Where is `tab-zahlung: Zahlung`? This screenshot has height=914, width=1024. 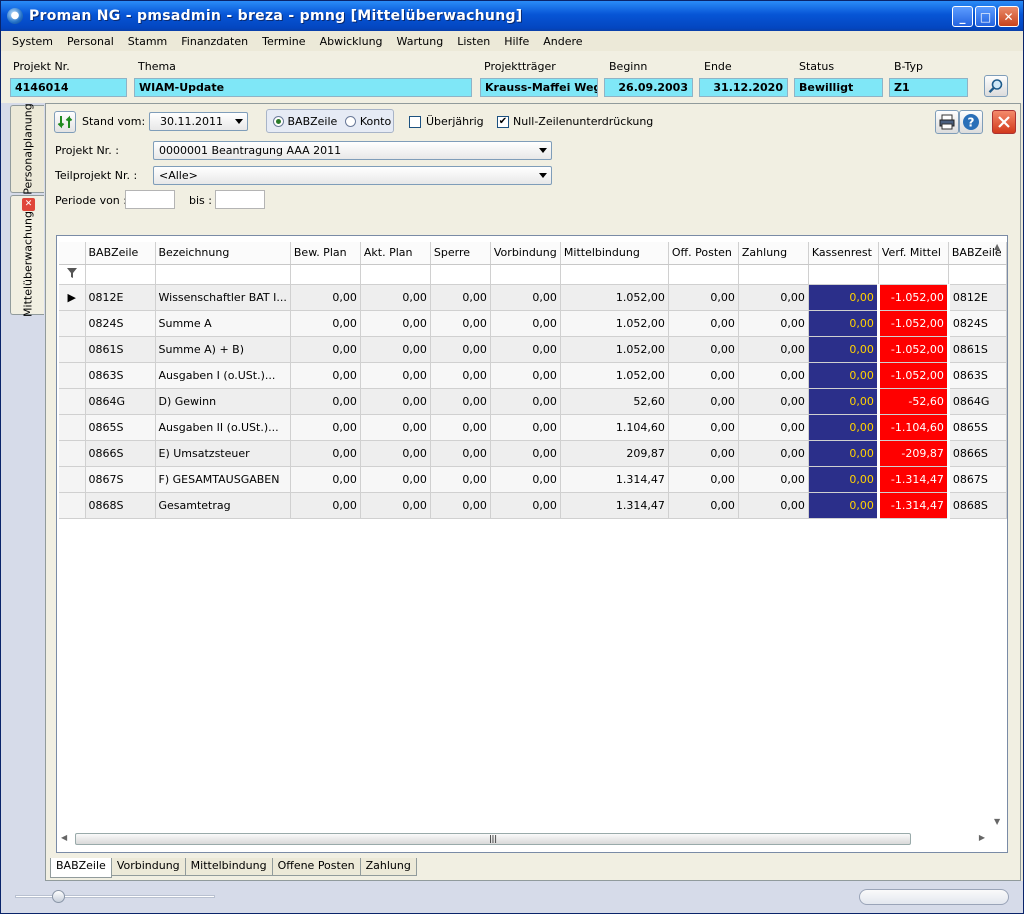
tab-zahlung: Zahlung is located at coordinates (388, 867).